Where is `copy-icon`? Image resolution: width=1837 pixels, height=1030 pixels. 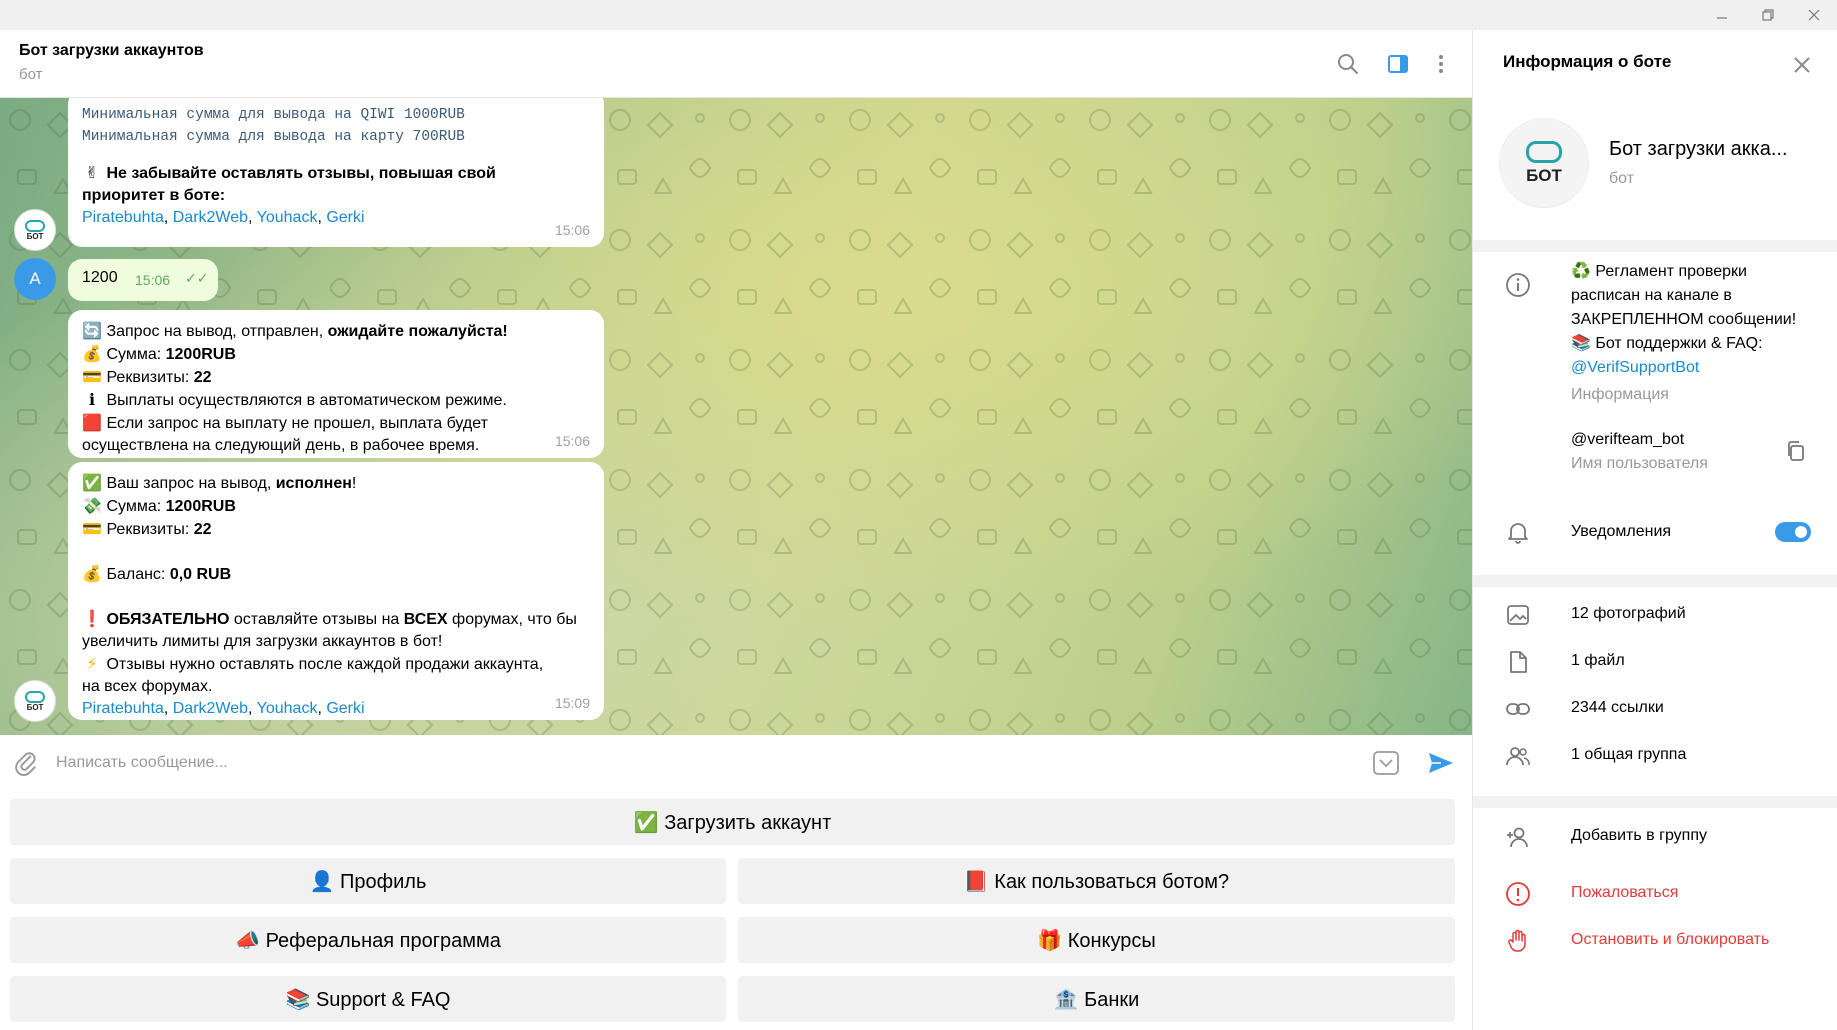 copy-icon is located at coordinates (1796, 451).